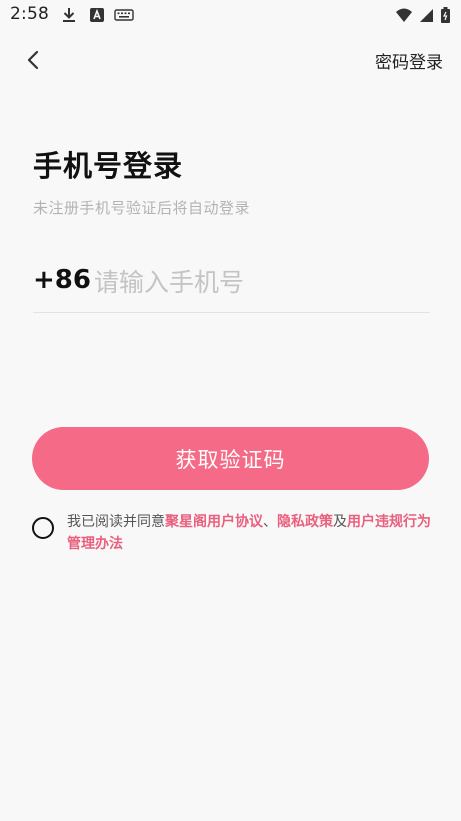  Describe the element at coordinates (116, 522) in the screenshot. I see `agreement-prefix: 我已阅读并同意` at that location.